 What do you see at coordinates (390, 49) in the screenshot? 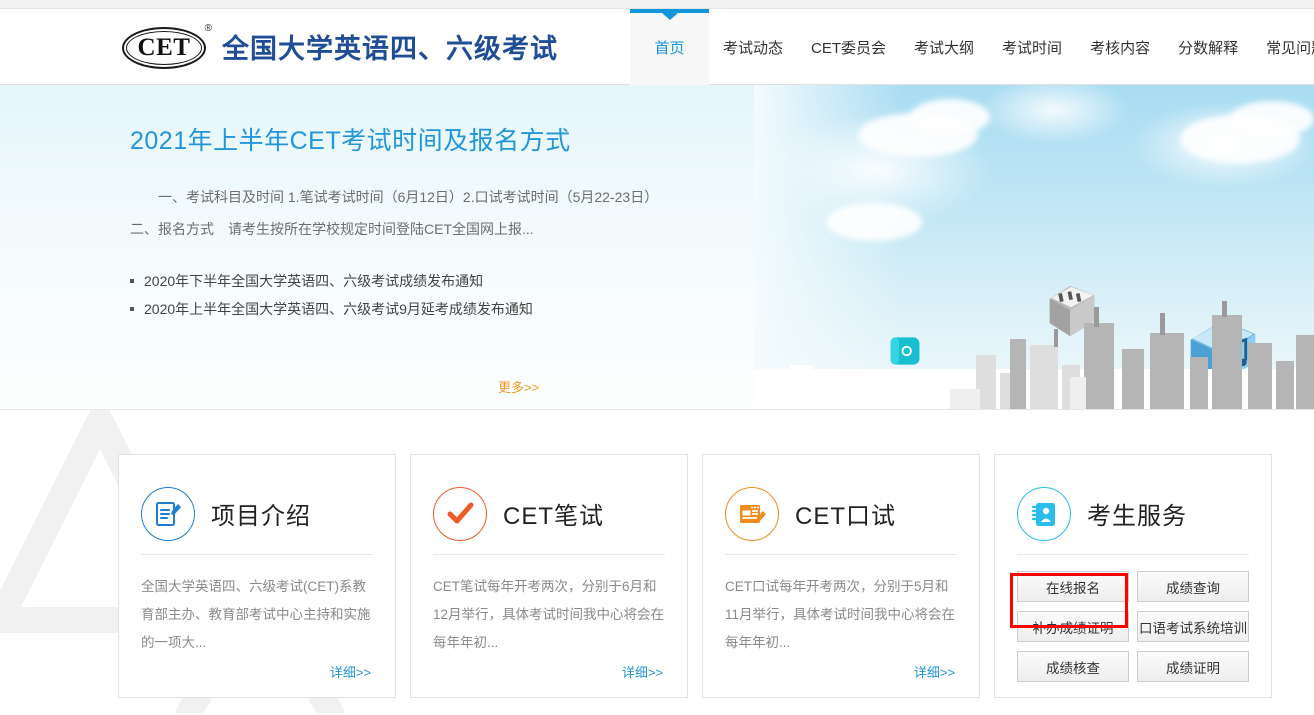
I see `brand-title: 全国大学英语四、六级考试` at bounding box center [390, 49].